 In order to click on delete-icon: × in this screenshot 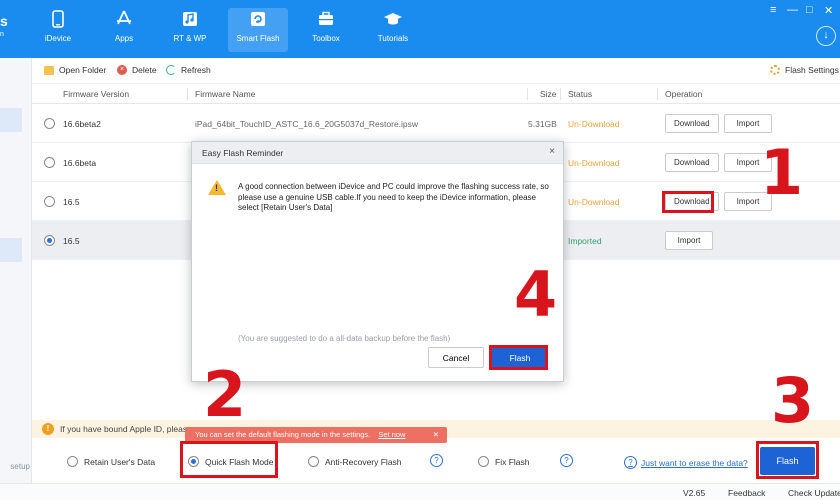, I will do `click(122, 70)`.